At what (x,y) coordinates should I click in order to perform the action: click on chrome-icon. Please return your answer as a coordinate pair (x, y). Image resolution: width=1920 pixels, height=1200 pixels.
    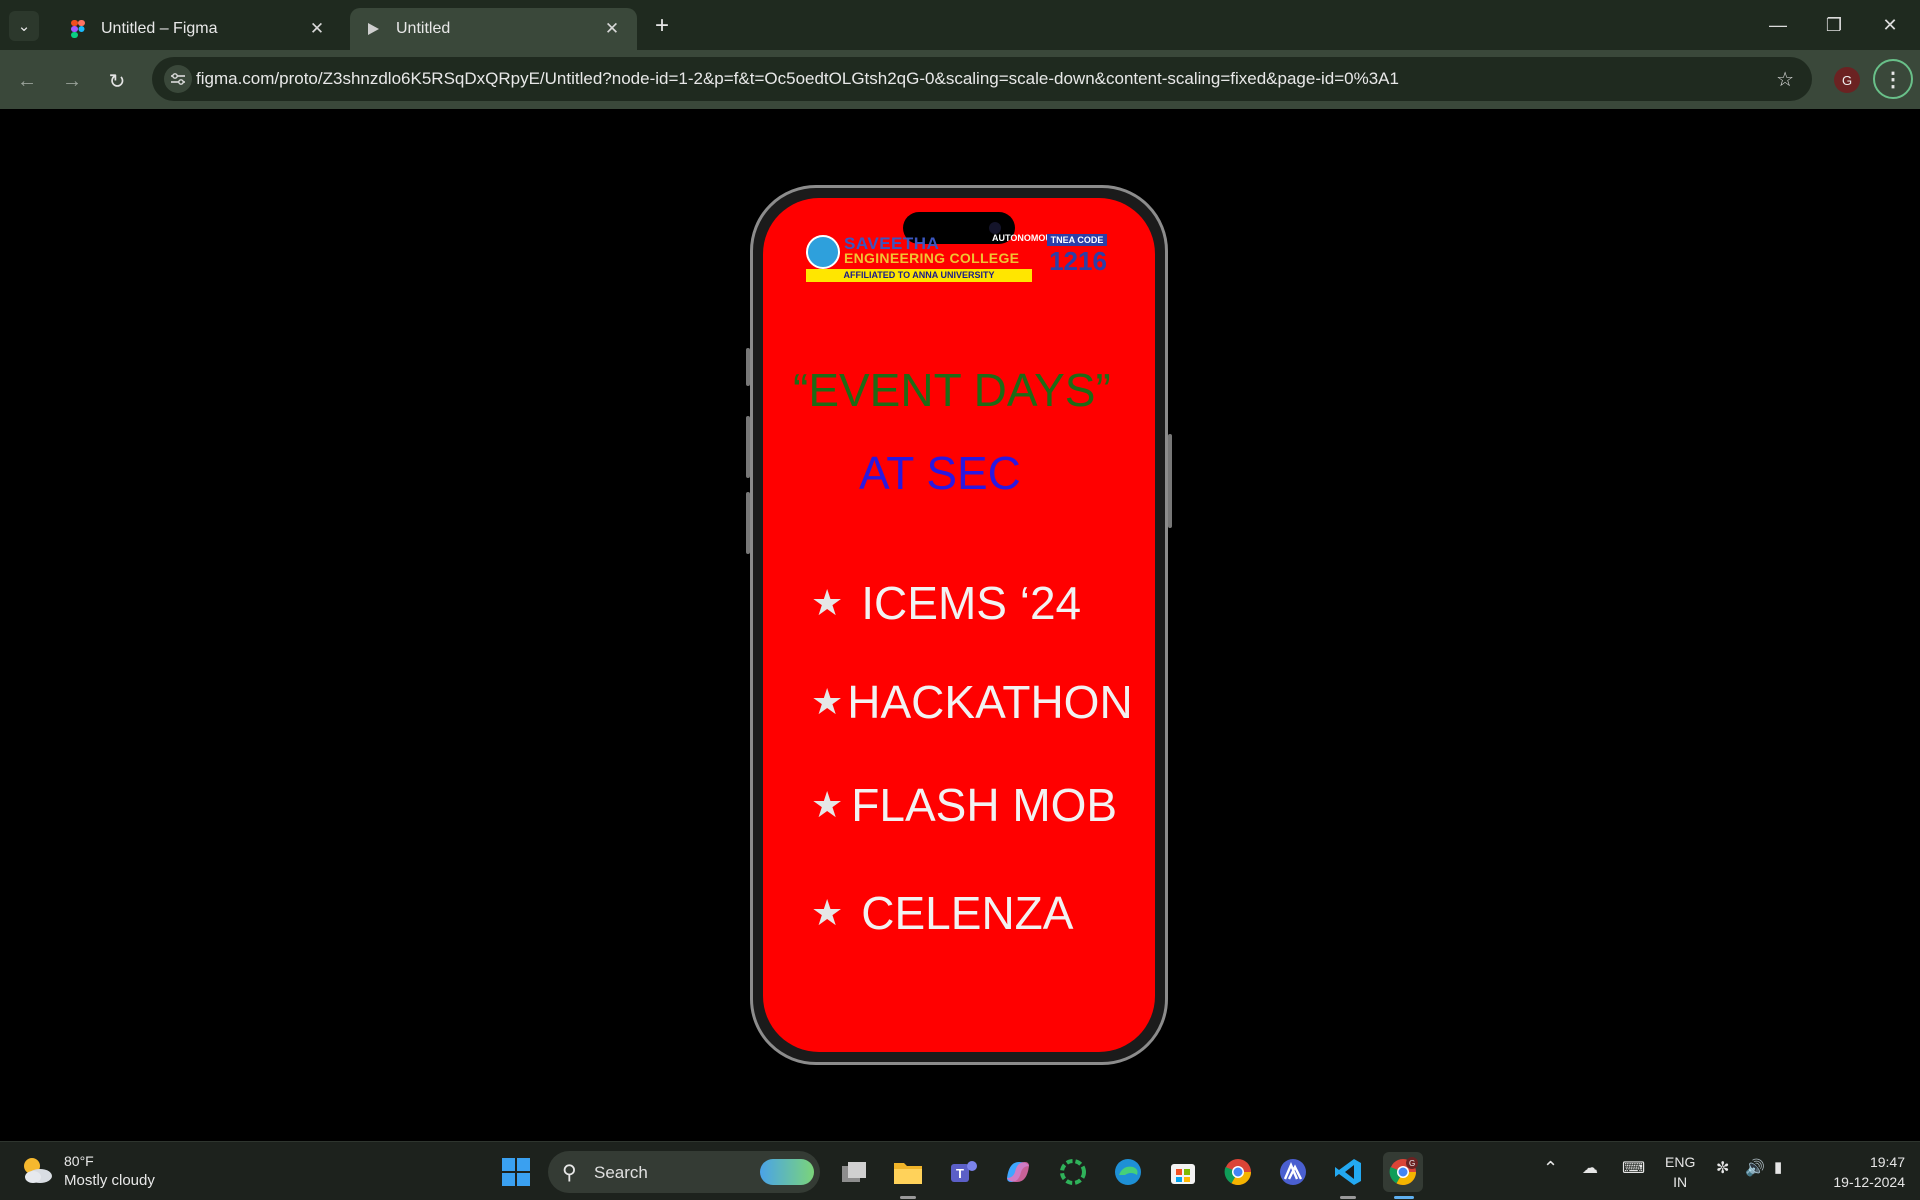
    Looking at the image, I should click on (1238, 1172).